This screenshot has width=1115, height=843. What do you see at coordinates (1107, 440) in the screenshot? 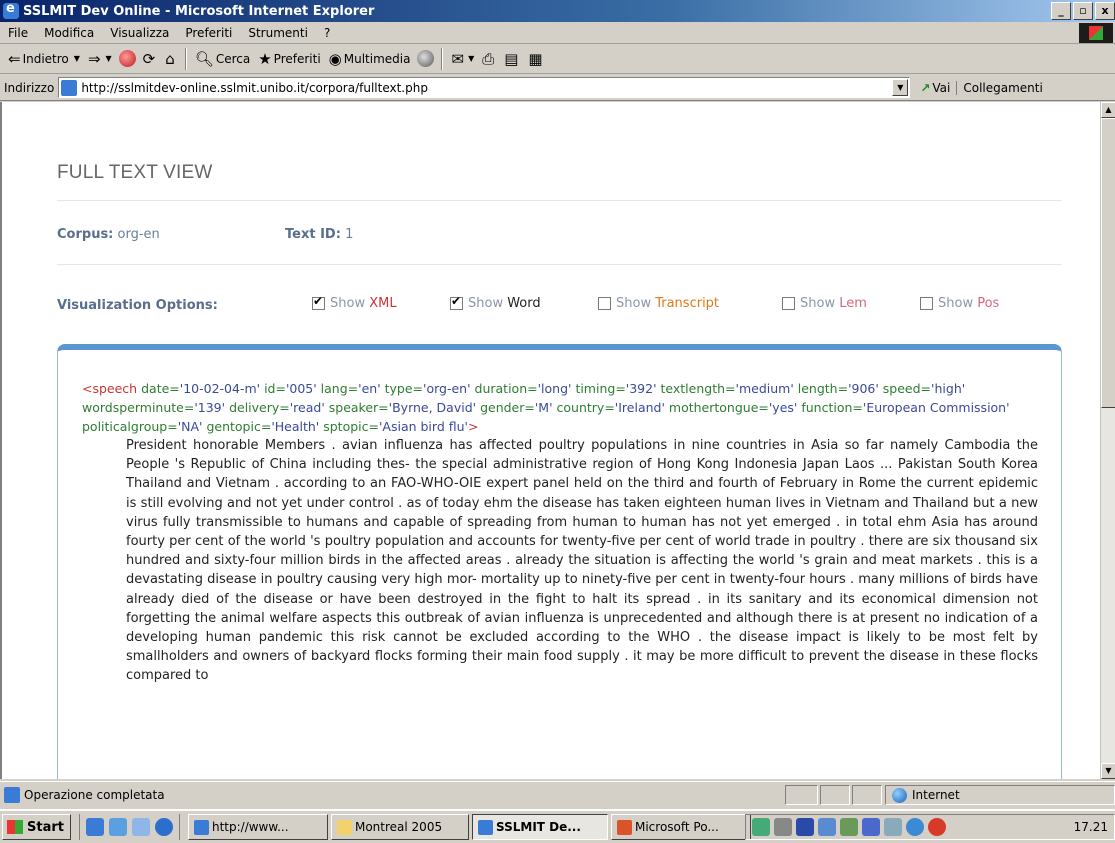
I see `vertical-scrollbar: ▲ ▼` at bounding box center [1107, 440].